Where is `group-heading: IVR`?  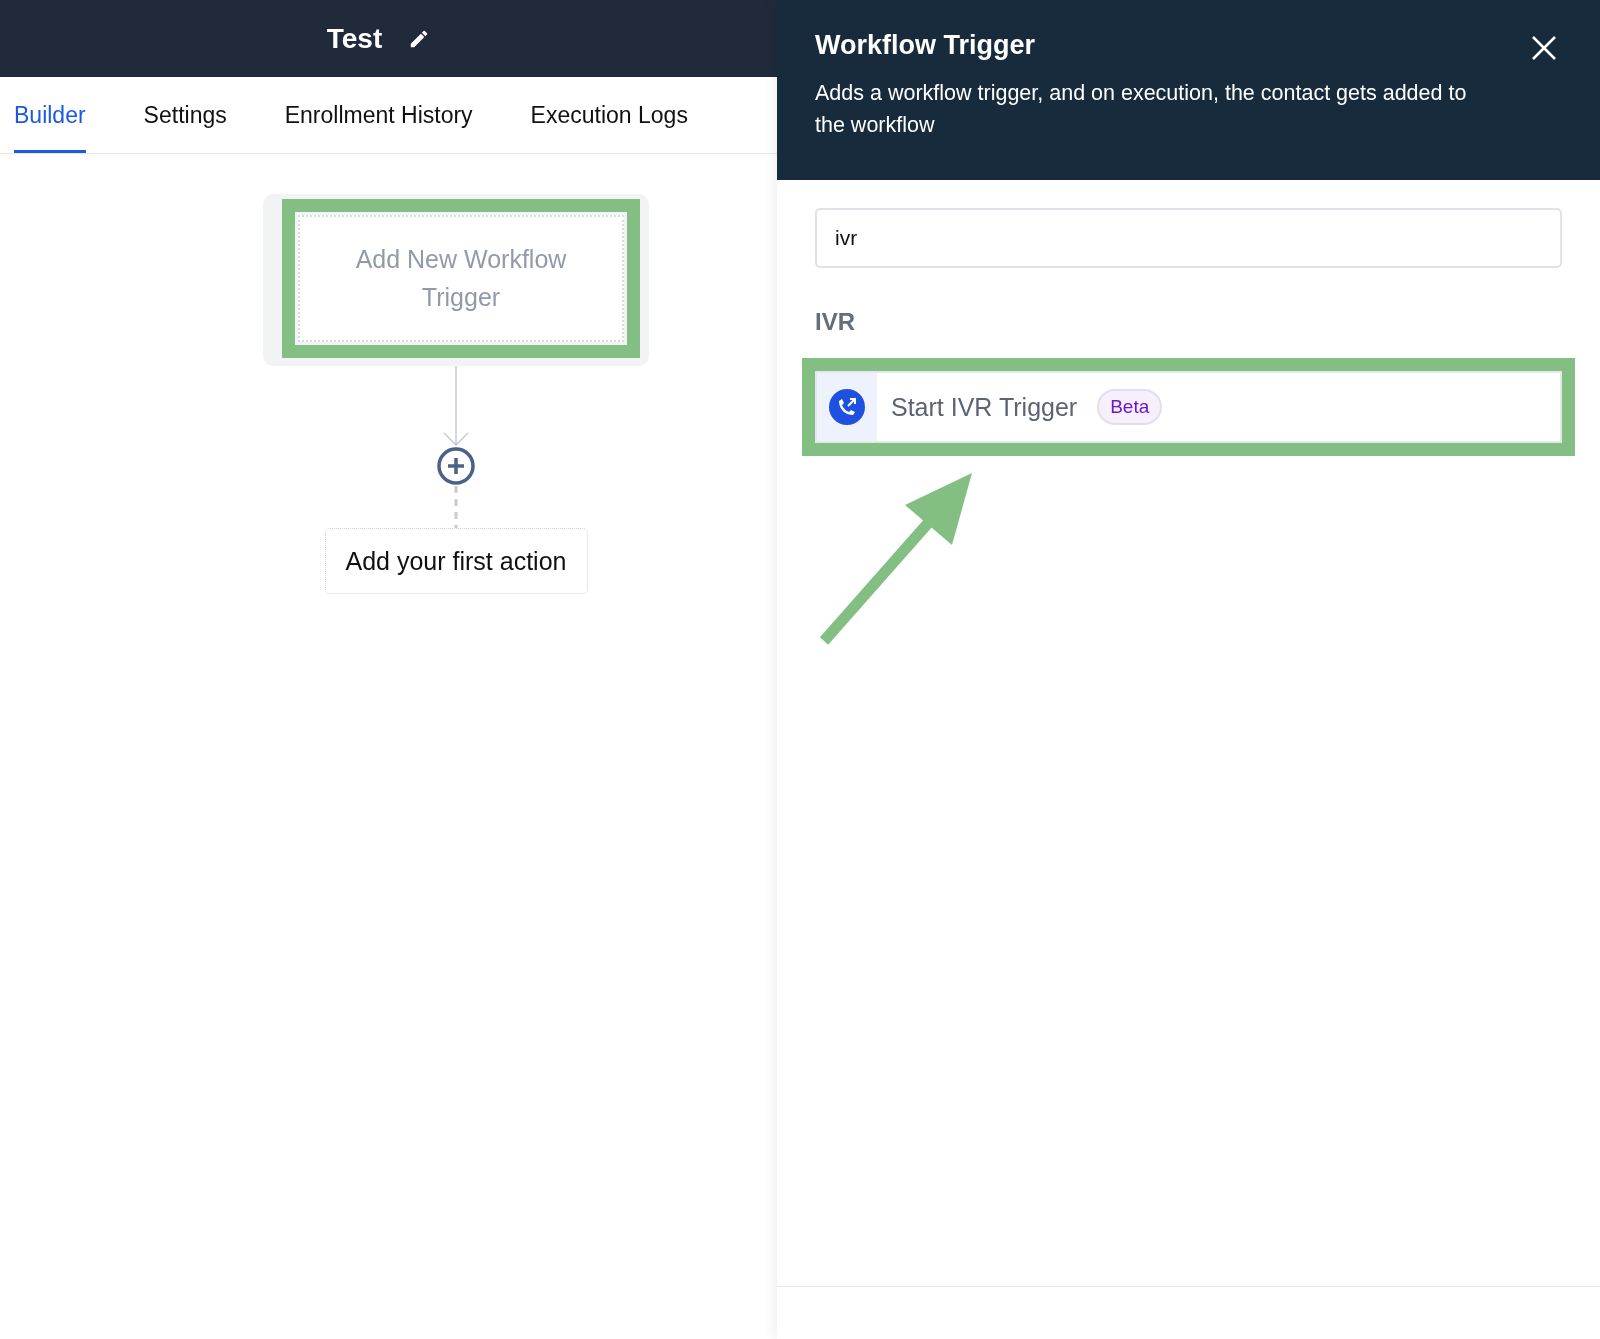
group-heading: IVR is located at coordinates (835, 322).